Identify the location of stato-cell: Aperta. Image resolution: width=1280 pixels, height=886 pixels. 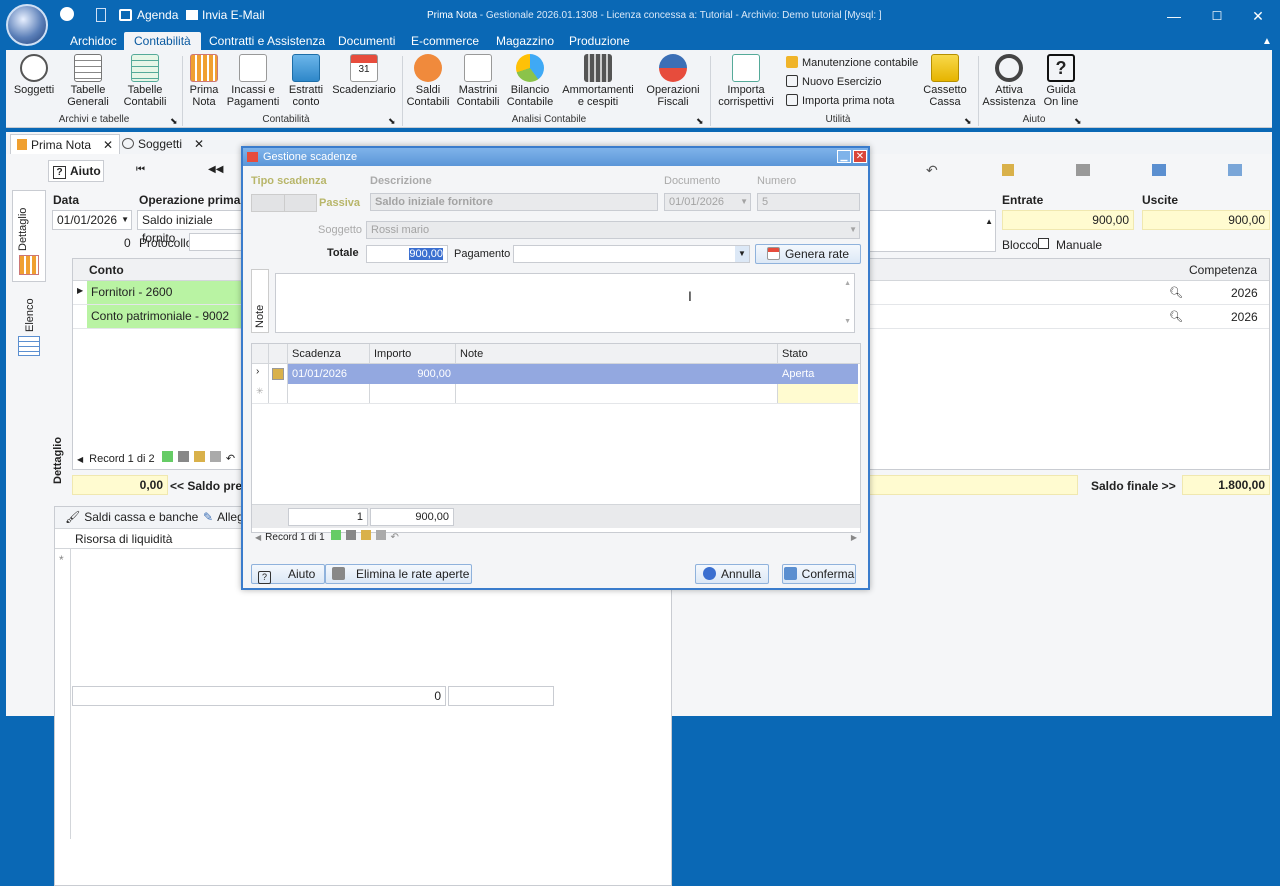
(798, 374).